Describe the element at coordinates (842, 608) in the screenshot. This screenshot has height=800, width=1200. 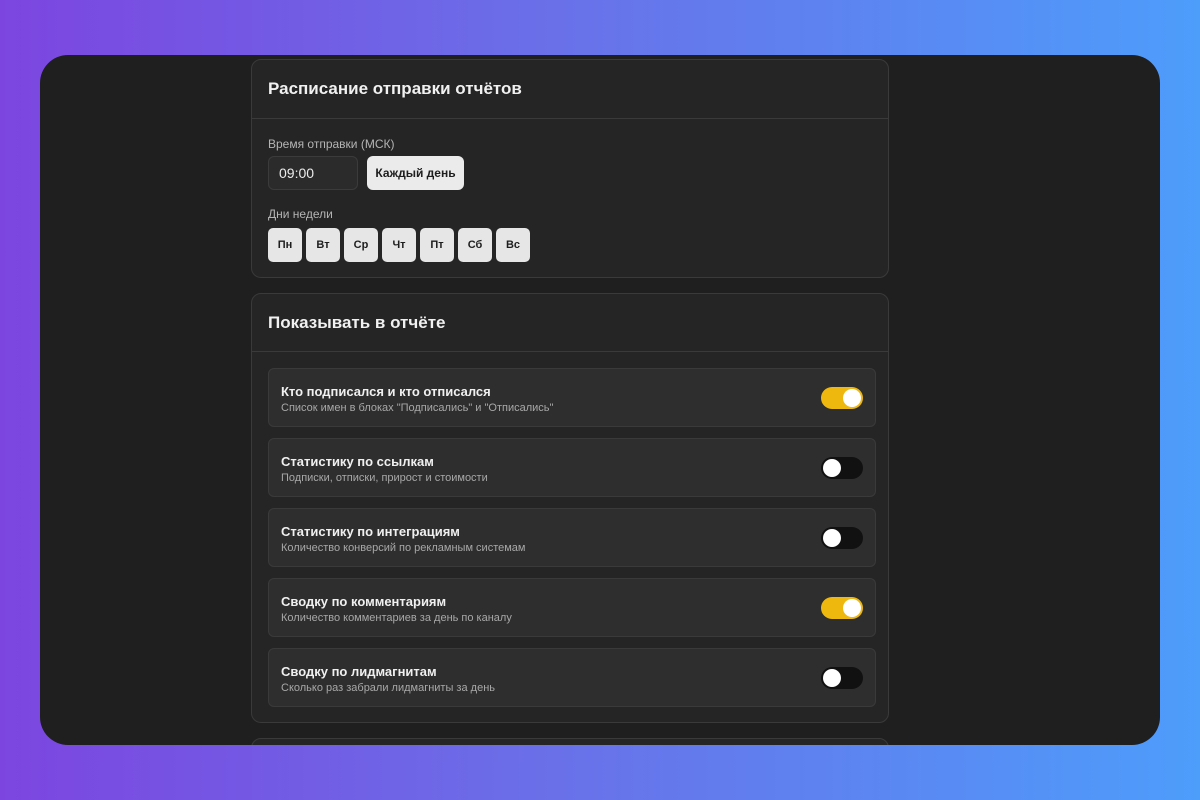
I see `toggle-comments-summary` at that location.